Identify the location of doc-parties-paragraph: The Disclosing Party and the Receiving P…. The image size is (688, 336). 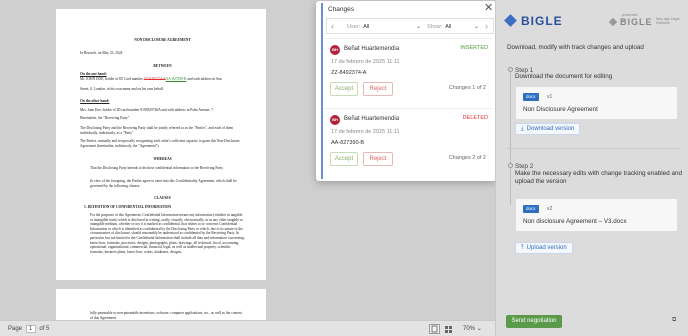
(157, 130).